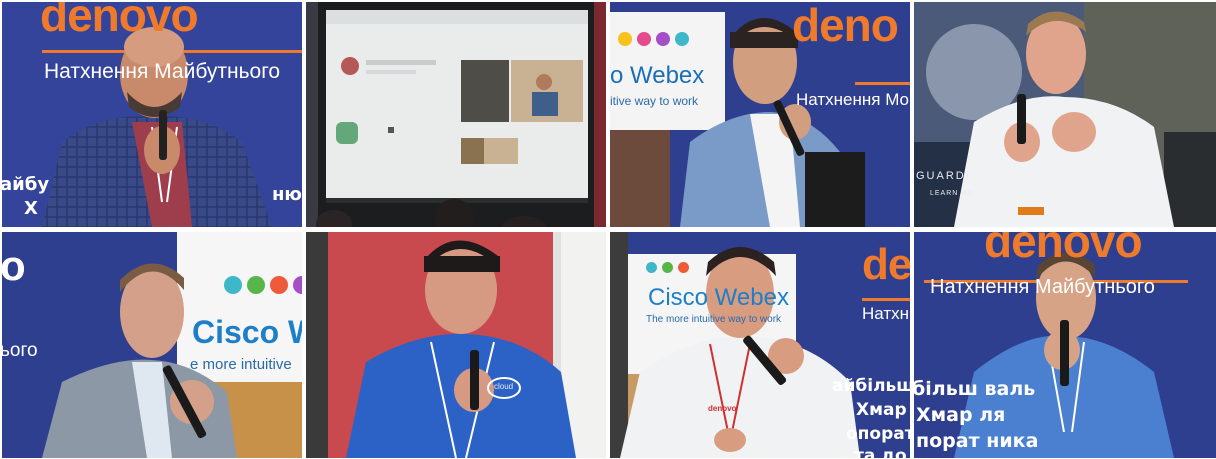  I want to click on tshirt-logo-text: cloud, so click(504, 386).